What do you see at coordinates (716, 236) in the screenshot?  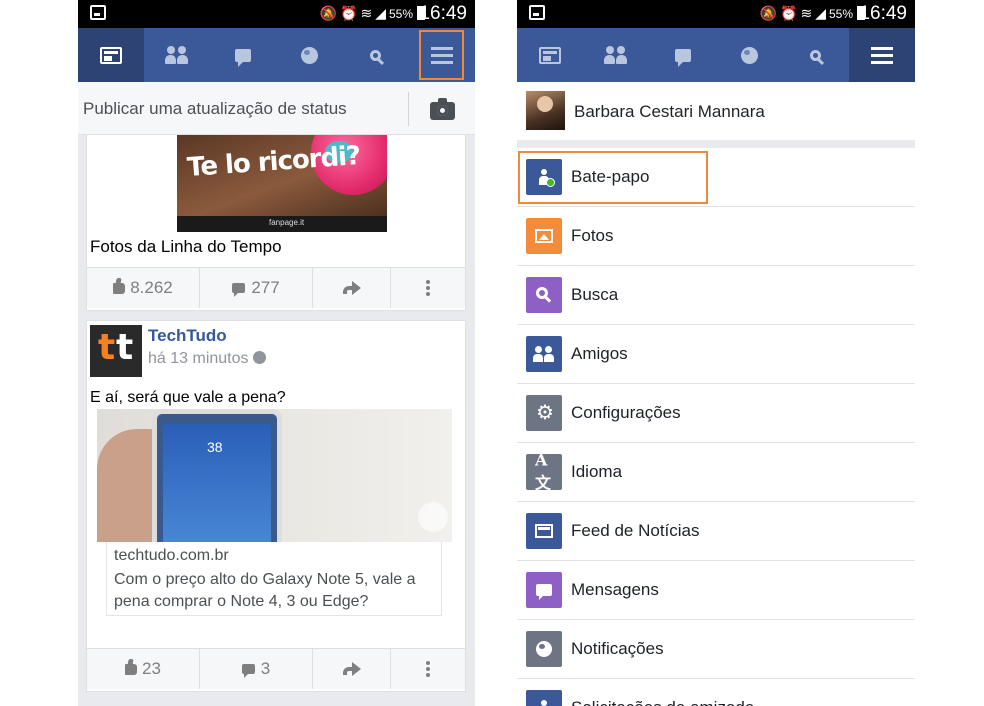 I see `menu-item-photos: Fotos` at bounding box center [716, 236].